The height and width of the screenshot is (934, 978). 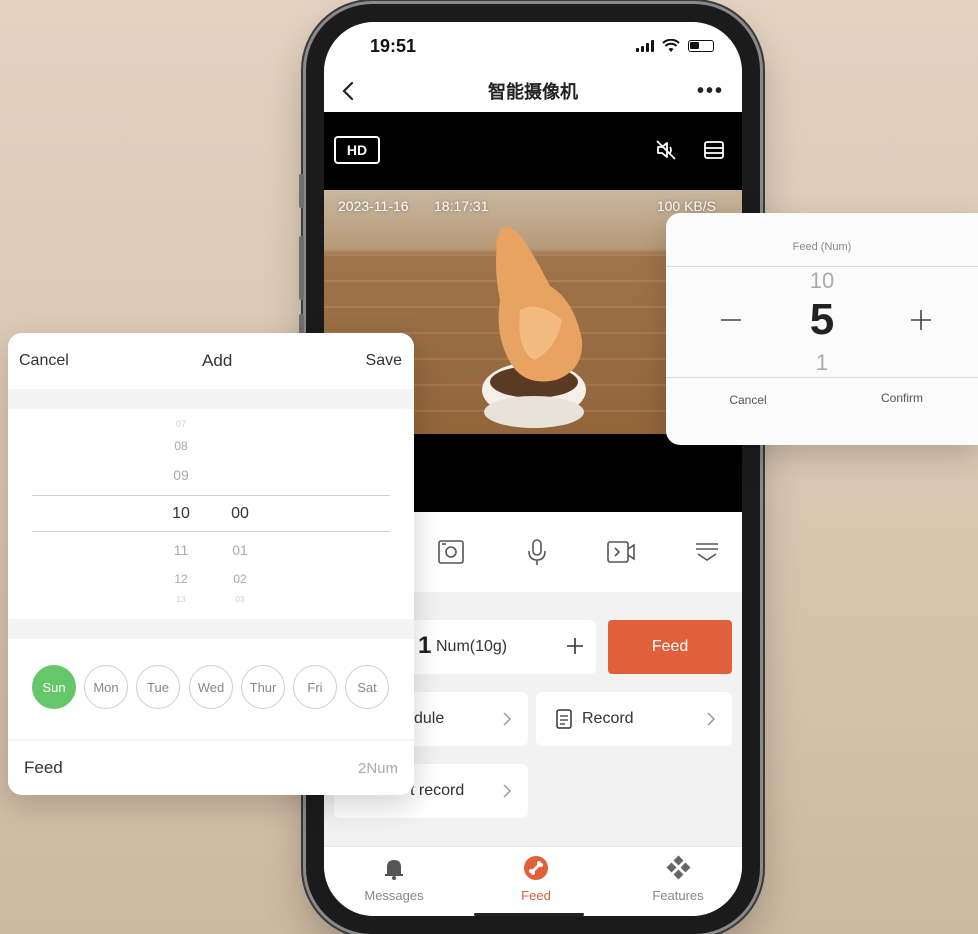 What do you see at coordinates (902, 398) in the screenshot?
I see `num-confirm-button: Confirm` at bounding box center [902, 398].